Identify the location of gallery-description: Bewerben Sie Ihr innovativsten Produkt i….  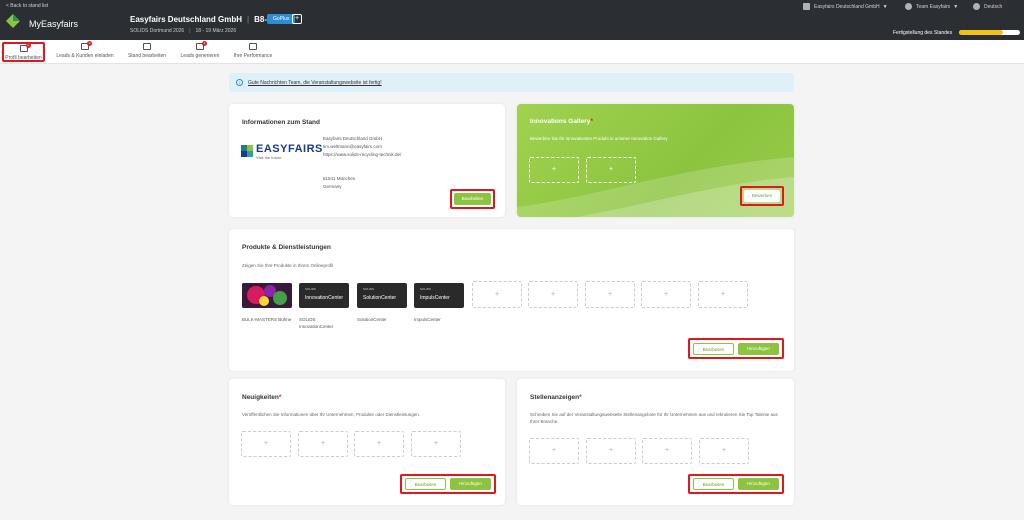
(599, 138).